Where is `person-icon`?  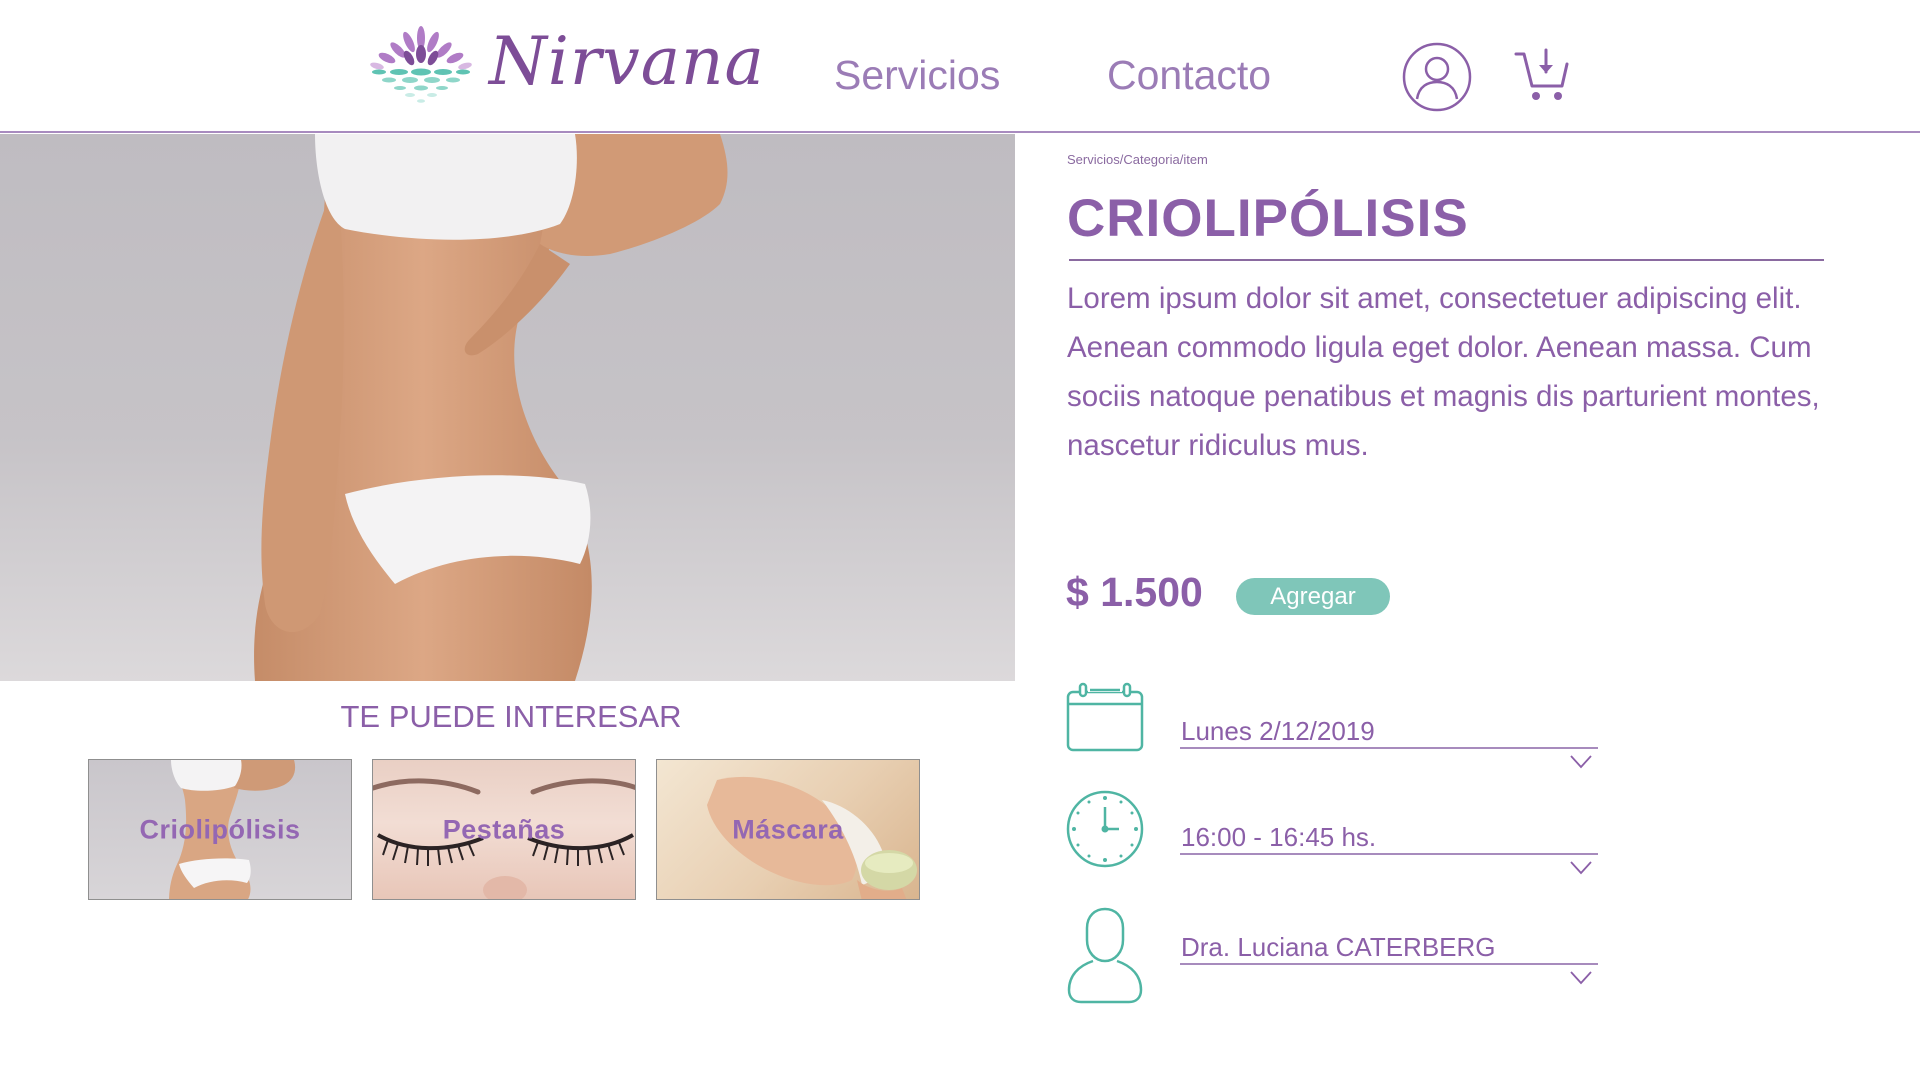 person-icon is located at coordinates (1105, 955).